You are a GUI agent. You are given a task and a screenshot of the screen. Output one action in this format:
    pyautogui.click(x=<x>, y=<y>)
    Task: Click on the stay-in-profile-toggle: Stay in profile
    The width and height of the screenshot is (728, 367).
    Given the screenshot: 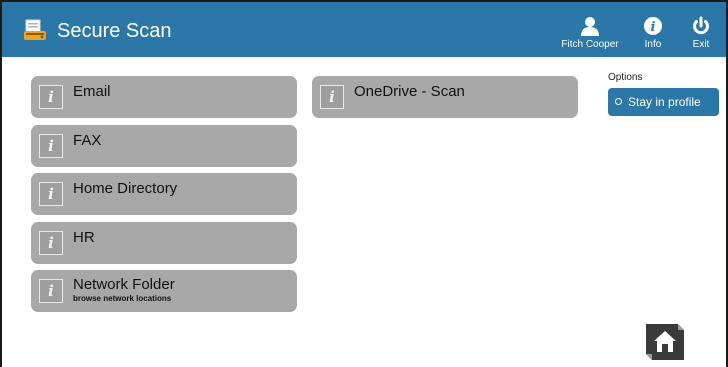 What is the action you would take?
    pyautogui.click(x=663, y=102)
    